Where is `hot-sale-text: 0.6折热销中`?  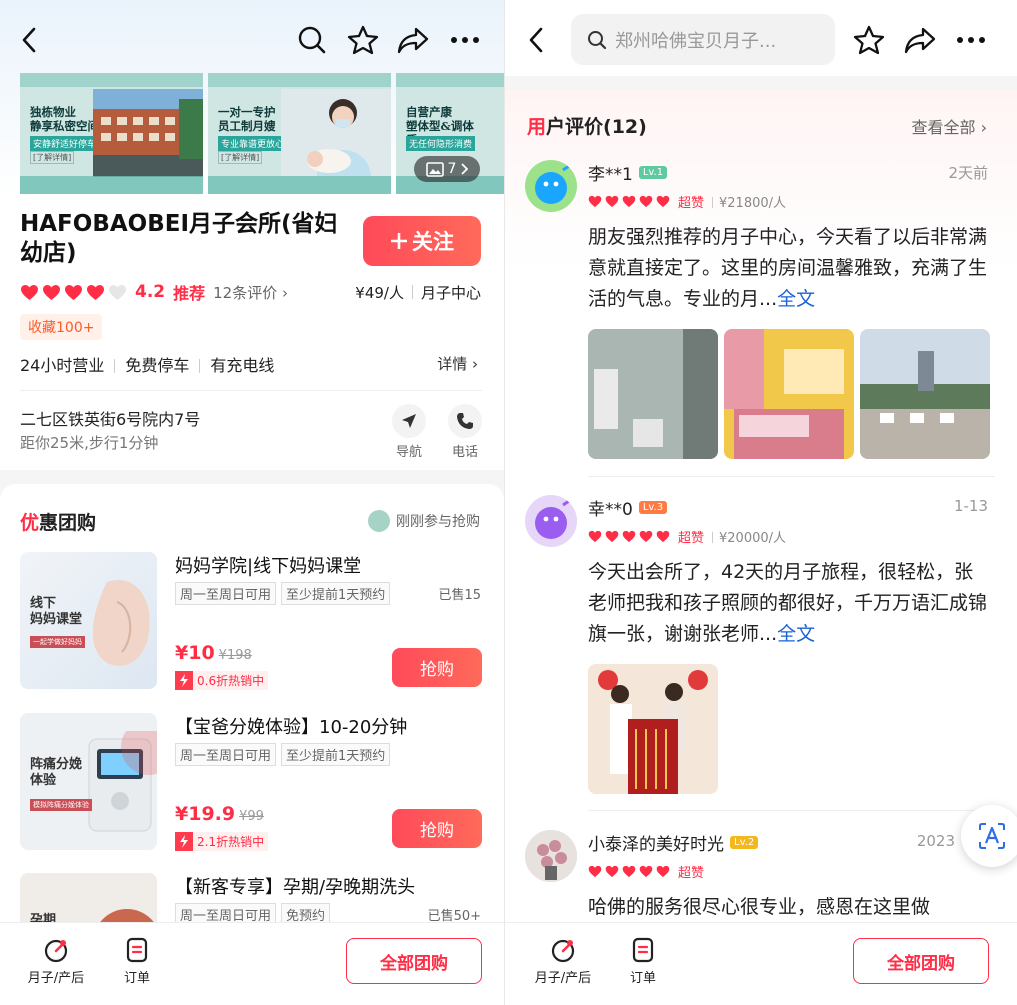 hot-sale-text: 0.6折热销中 is located at coordinates (231, 681).